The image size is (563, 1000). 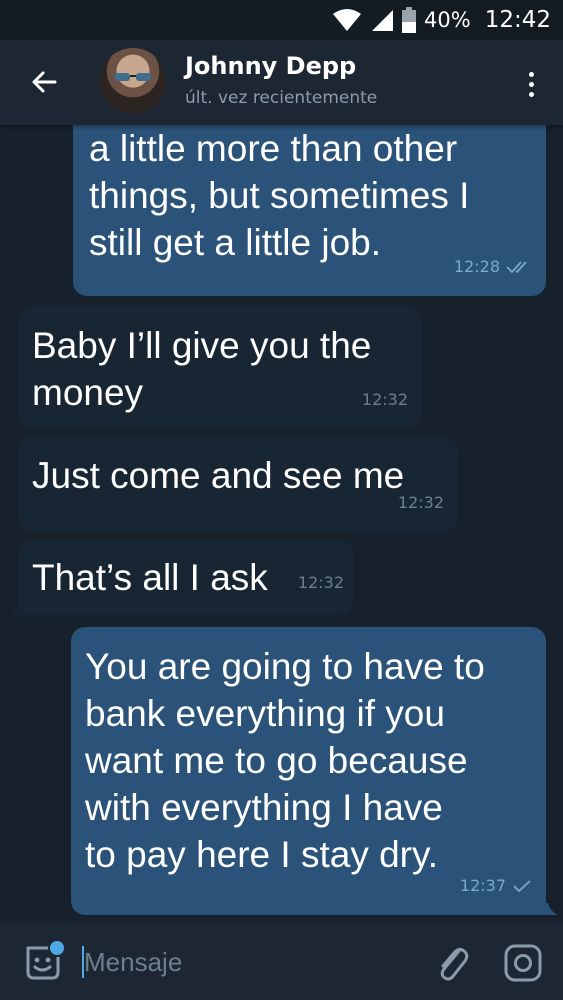 I want to click on single-check-icon, so click(x=522, y=885).